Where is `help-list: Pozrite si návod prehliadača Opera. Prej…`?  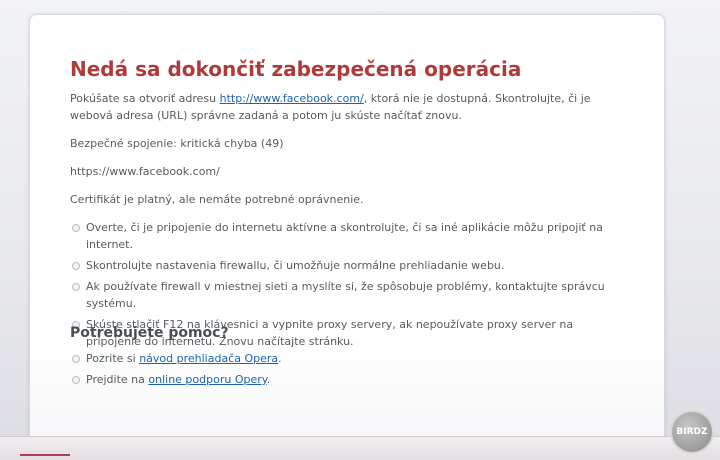 help-list: Pozrite si návod prehliadača Opera. Prej… is located at coordinates (340, 371).